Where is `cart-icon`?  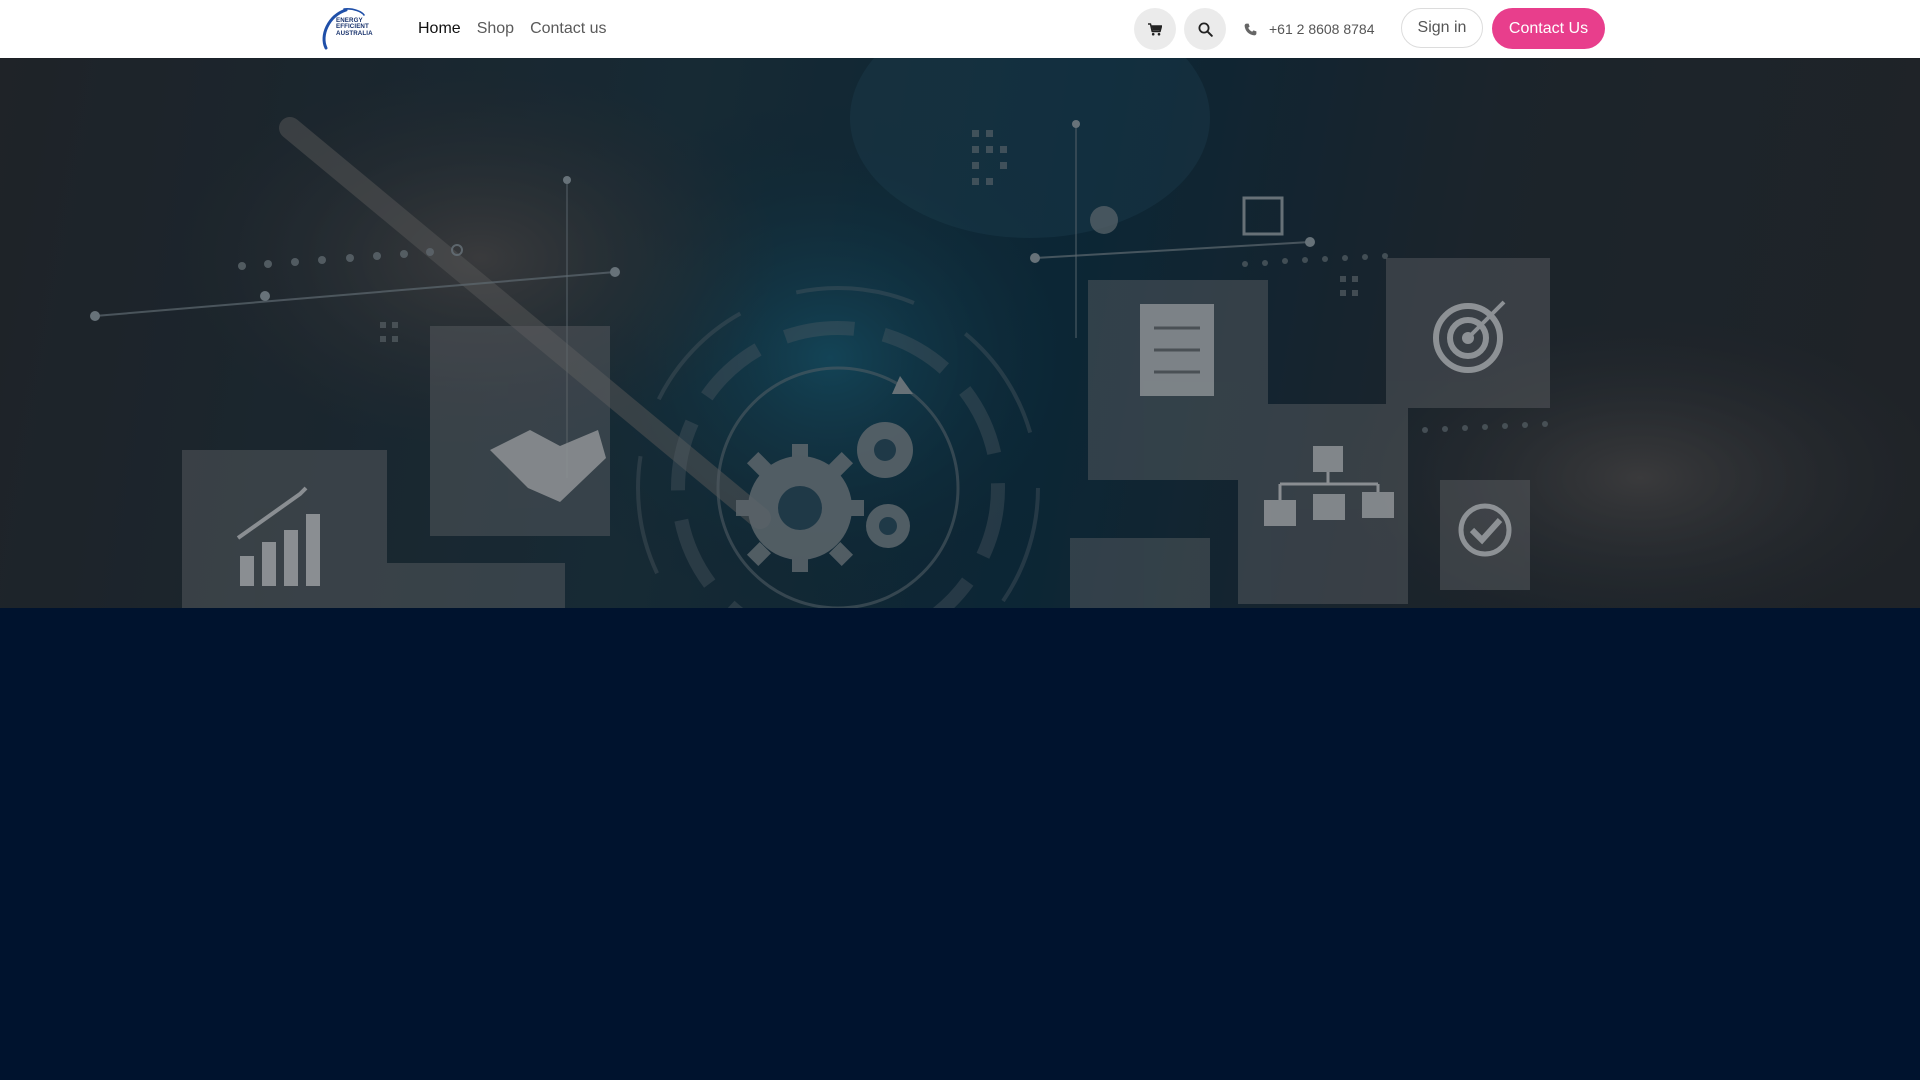
cart-icon is located at coordinates (1155, 28).